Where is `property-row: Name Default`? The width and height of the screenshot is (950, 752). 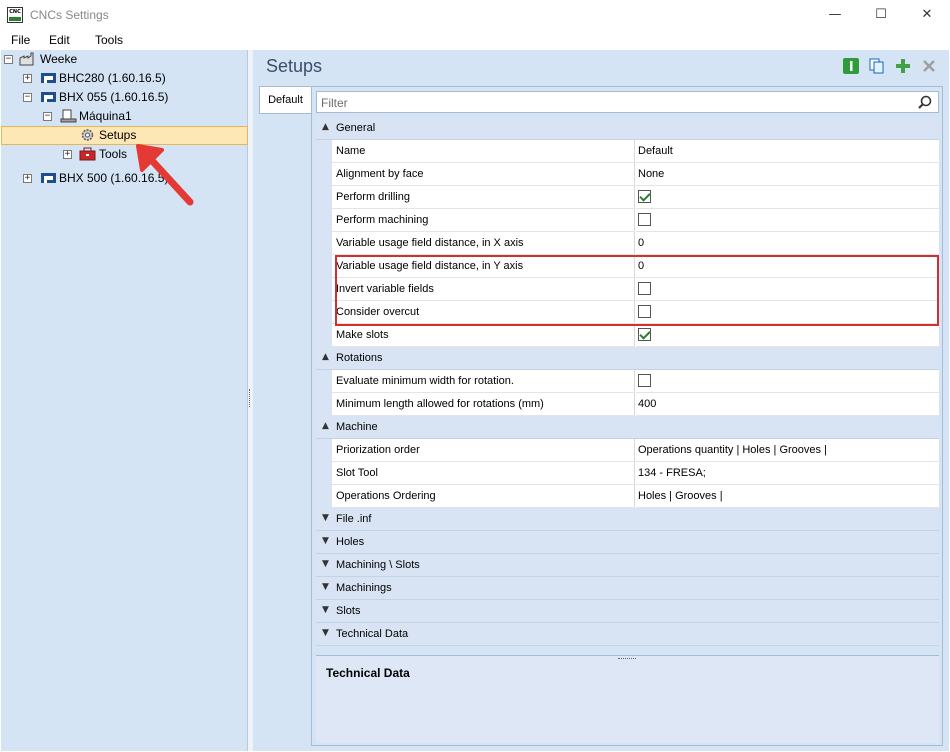
property-row: Name Default is located at coordinates (627, 151).